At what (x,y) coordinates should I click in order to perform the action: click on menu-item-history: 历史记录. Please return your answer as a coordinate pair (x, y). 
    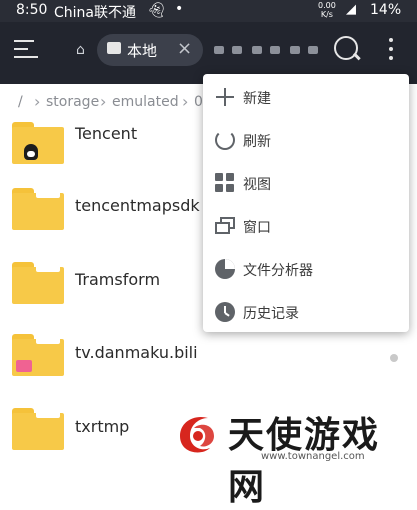
    Looking at the image, I should click on (306, 312).